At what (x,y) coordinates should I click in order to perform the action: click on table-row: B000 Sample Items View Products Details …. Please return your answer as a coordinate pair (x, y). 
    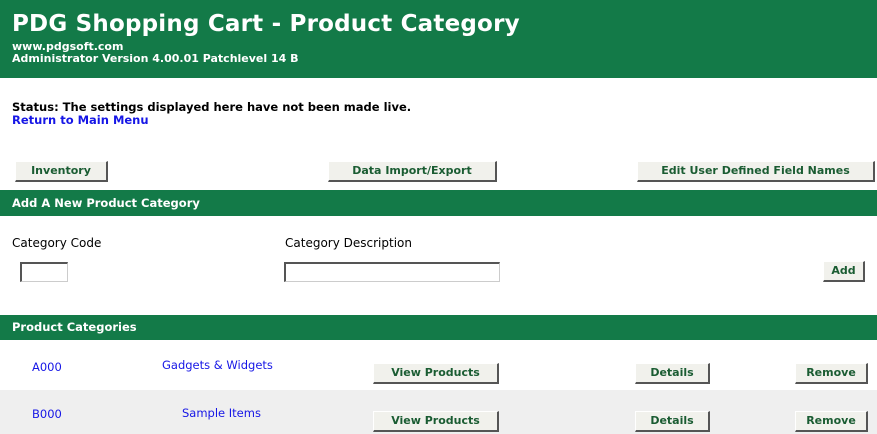
    Looking at the image, I should click on (438, 412).